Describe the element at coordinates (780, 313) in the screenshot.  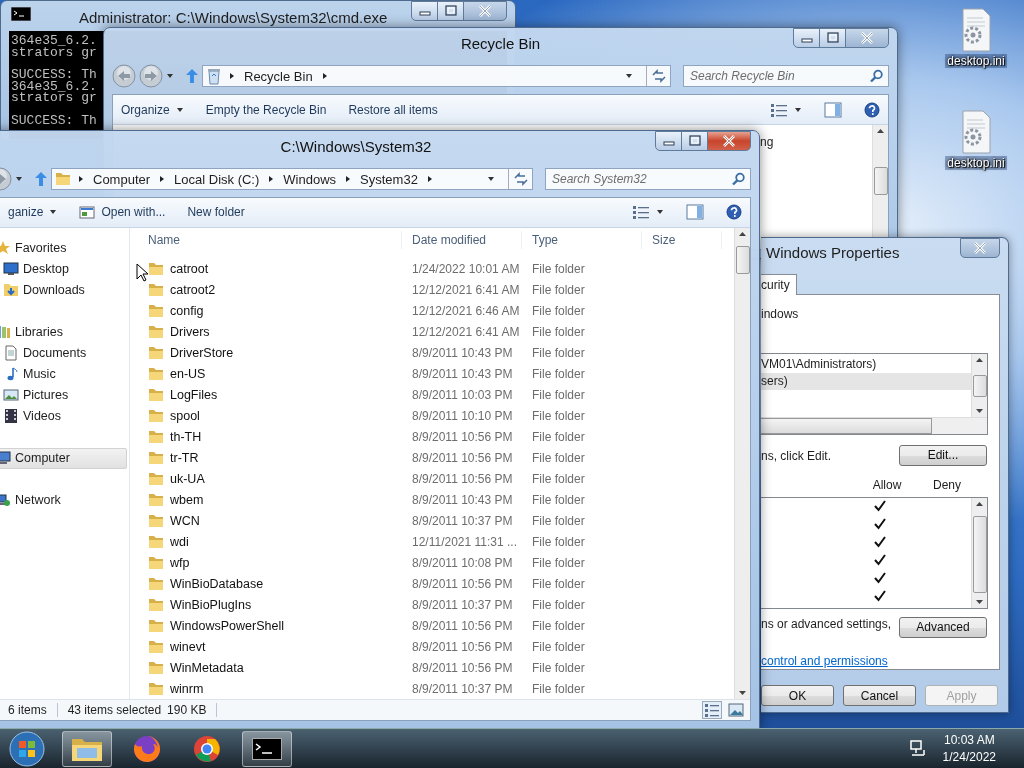
I see `object-name: indows` at that location.